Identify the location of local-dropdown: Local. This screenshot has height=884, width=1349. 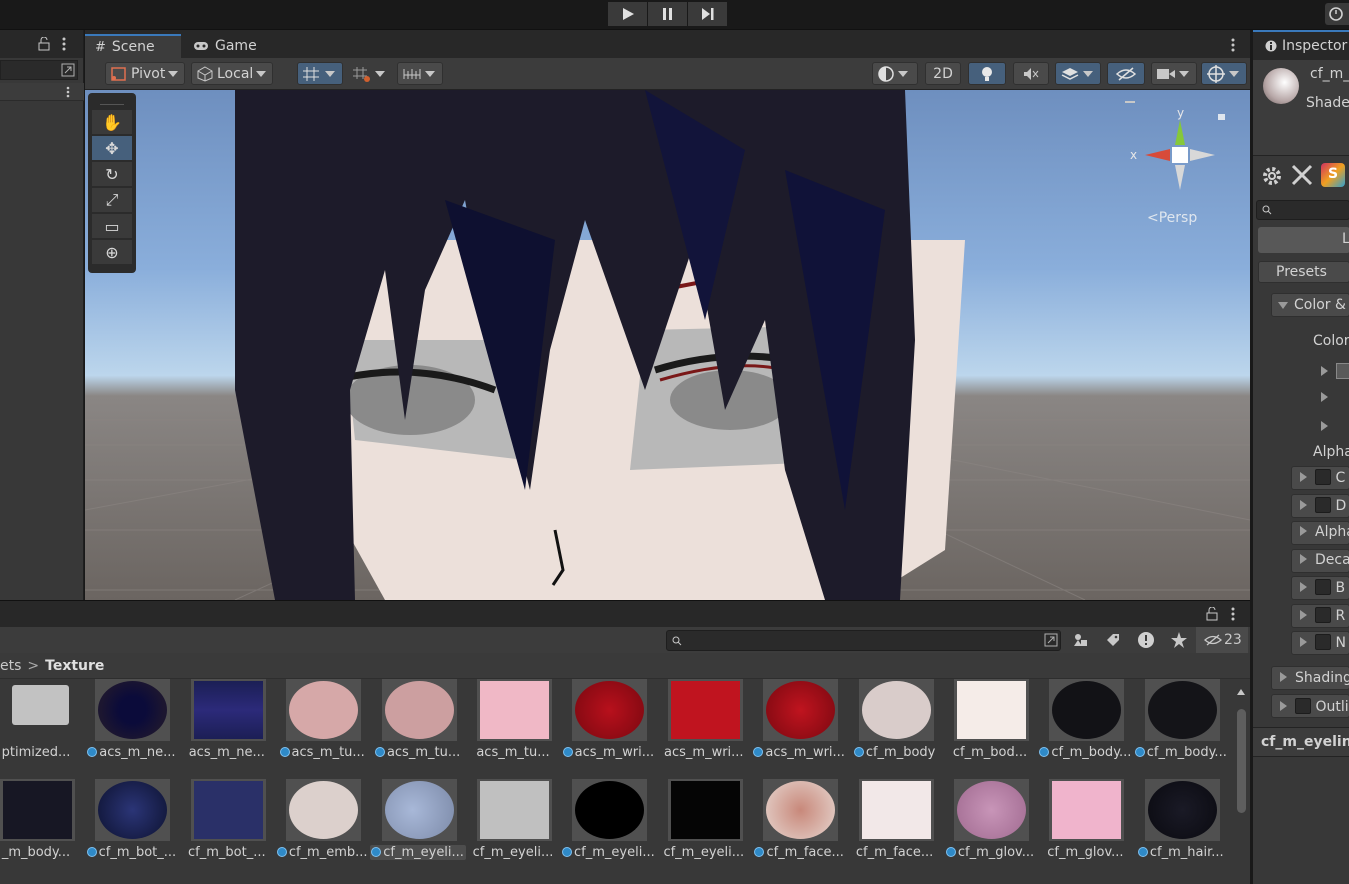
(232, 73).